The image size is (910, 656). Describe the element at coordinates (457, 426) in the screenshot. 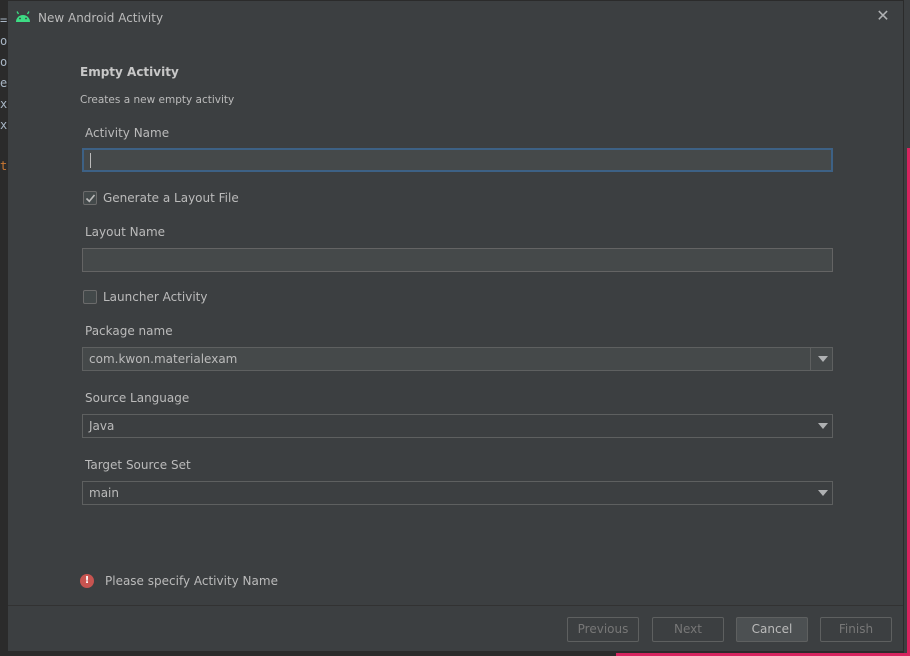

I see `source-language-select: Java` at that location.